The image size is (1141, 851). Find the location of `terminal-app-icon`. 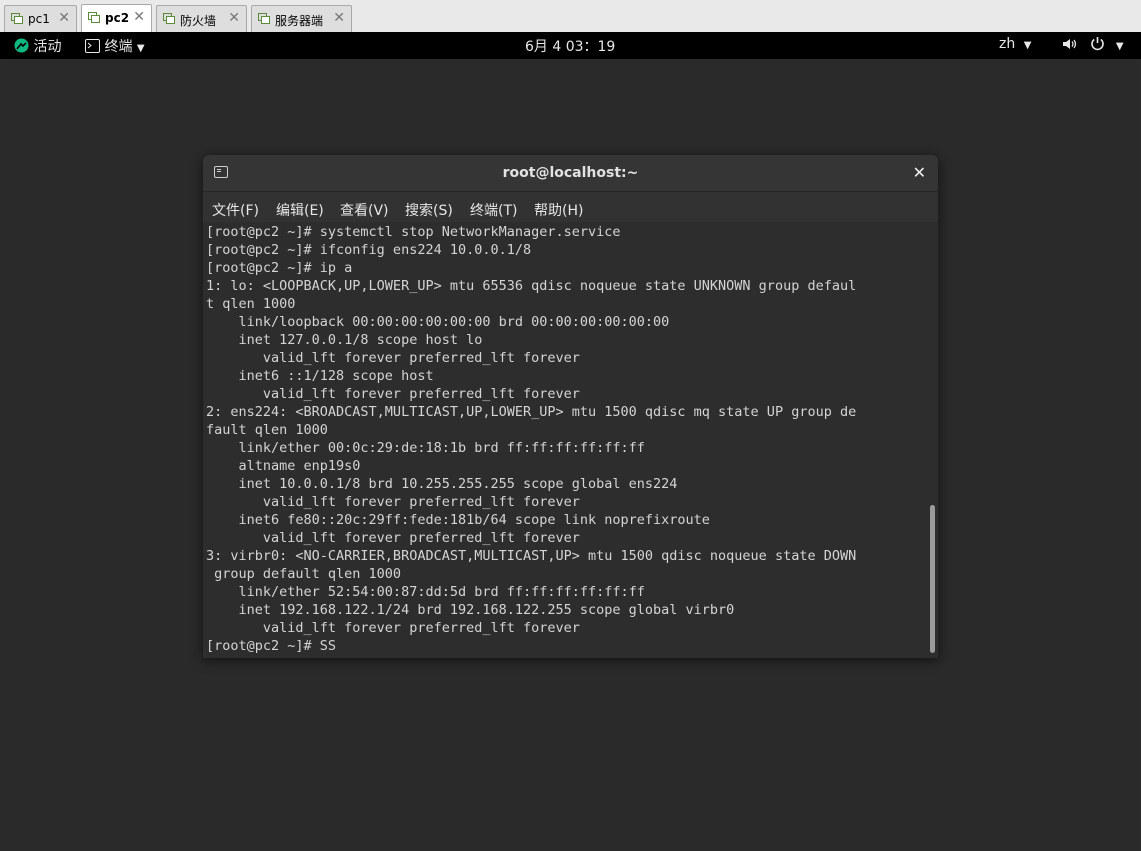

terminal-app-icon is located at coordinates (92, 46).